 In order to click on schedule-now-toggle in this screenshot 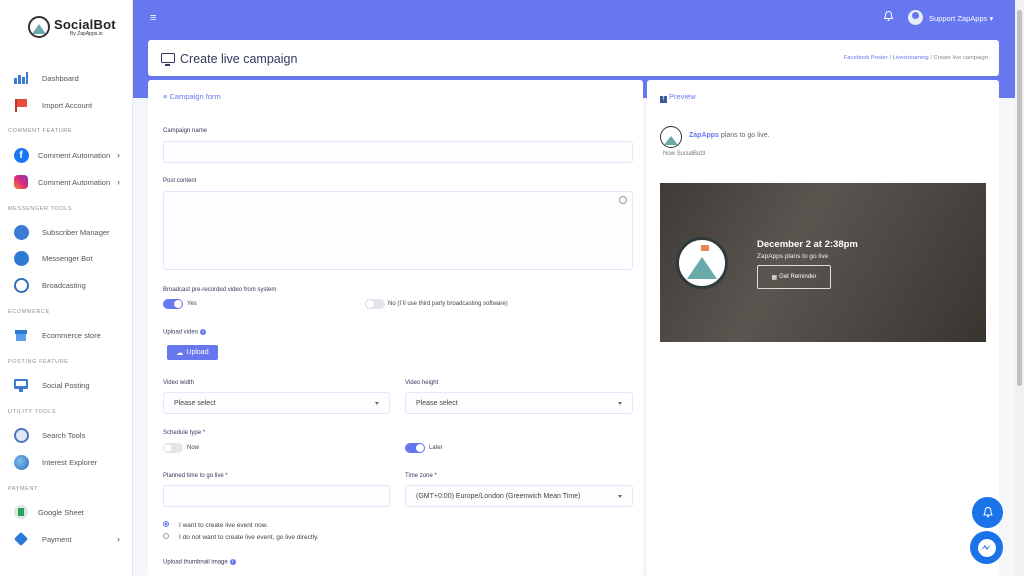, I will do `click(173, 448)`.